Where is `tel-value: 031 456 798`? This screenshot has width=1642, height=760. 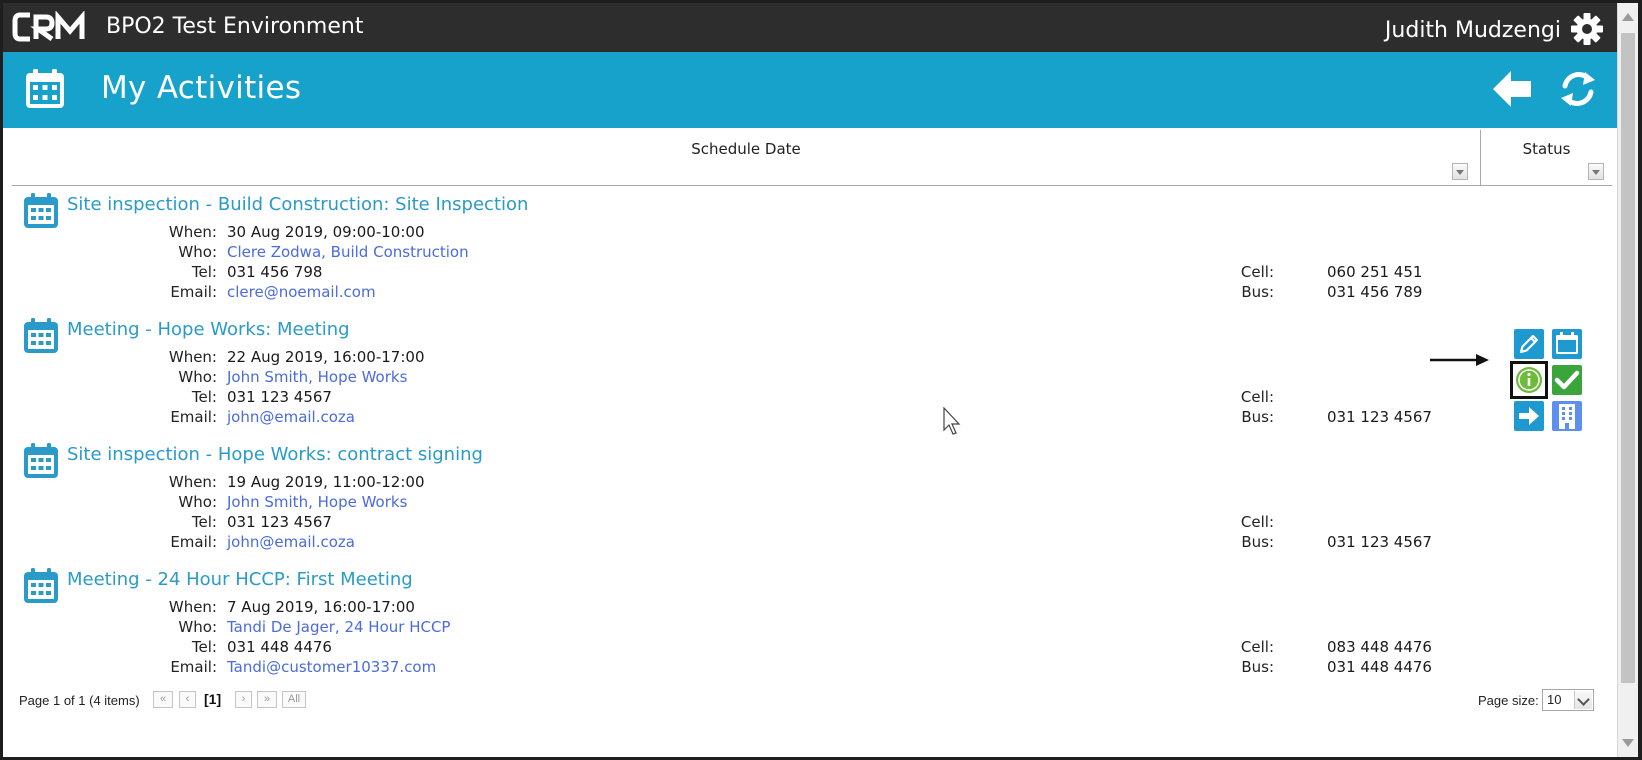
tel-value: 031 456 798 is located at coordinates (275, 272).